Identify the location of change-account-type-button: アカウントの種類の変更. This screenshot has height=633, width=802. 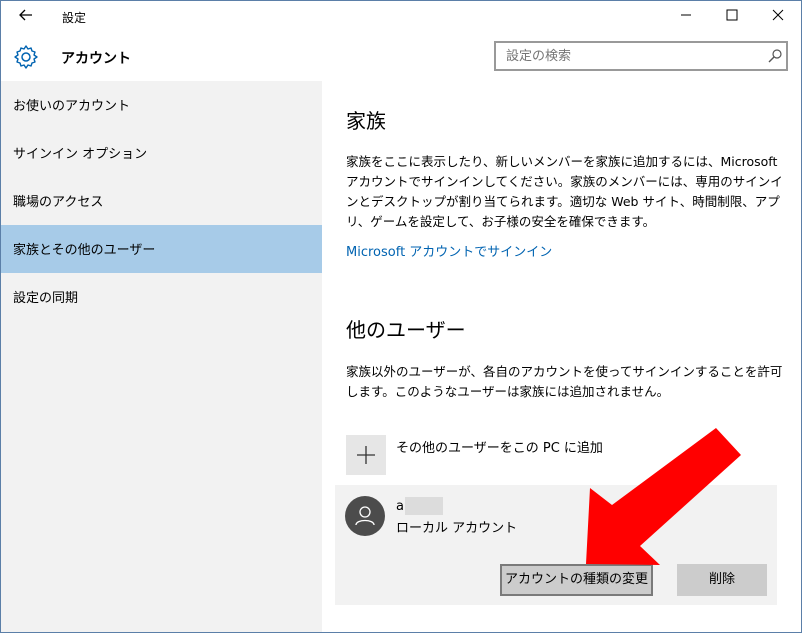
(576, 580).